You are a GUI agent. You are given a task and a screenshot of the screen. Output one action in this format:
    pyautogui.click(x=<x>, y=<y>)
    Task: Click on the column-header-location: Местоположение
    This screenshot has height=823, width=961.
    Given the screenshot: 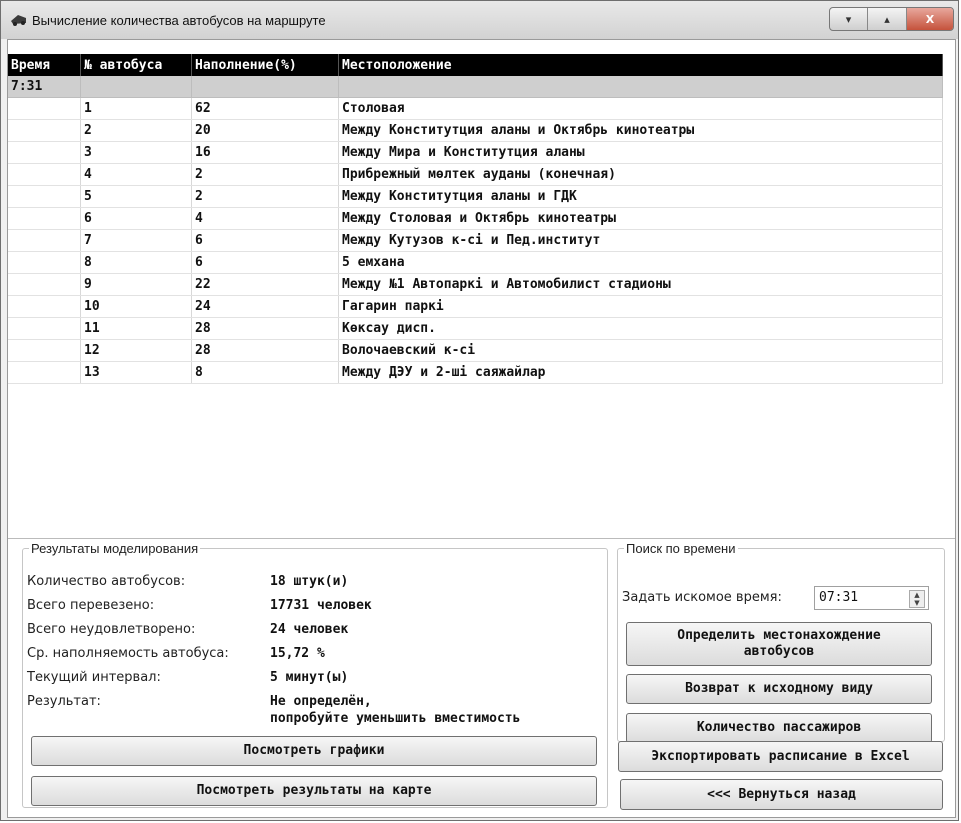 What is the action you would take?
    pyautogui.click(x=640, y=65)
    